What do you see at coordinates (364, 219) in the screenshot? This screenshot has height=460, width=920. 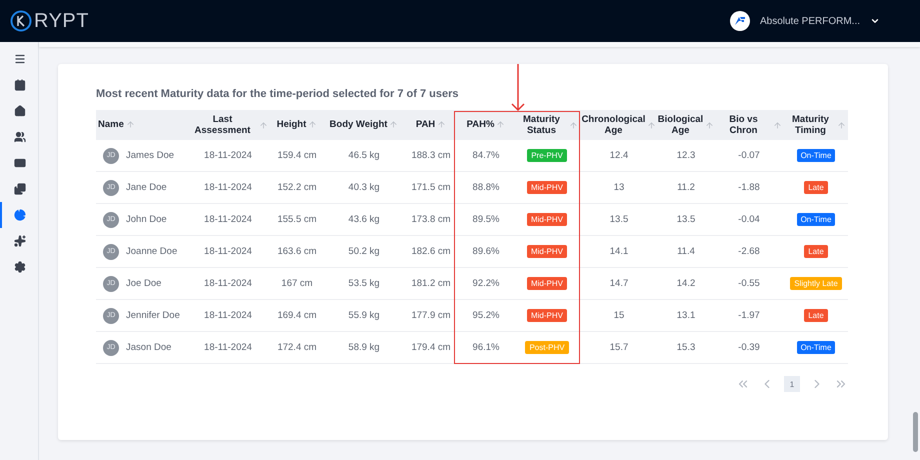 I see `table-cell: 43.6 kg` at bounding box center [364, 219].